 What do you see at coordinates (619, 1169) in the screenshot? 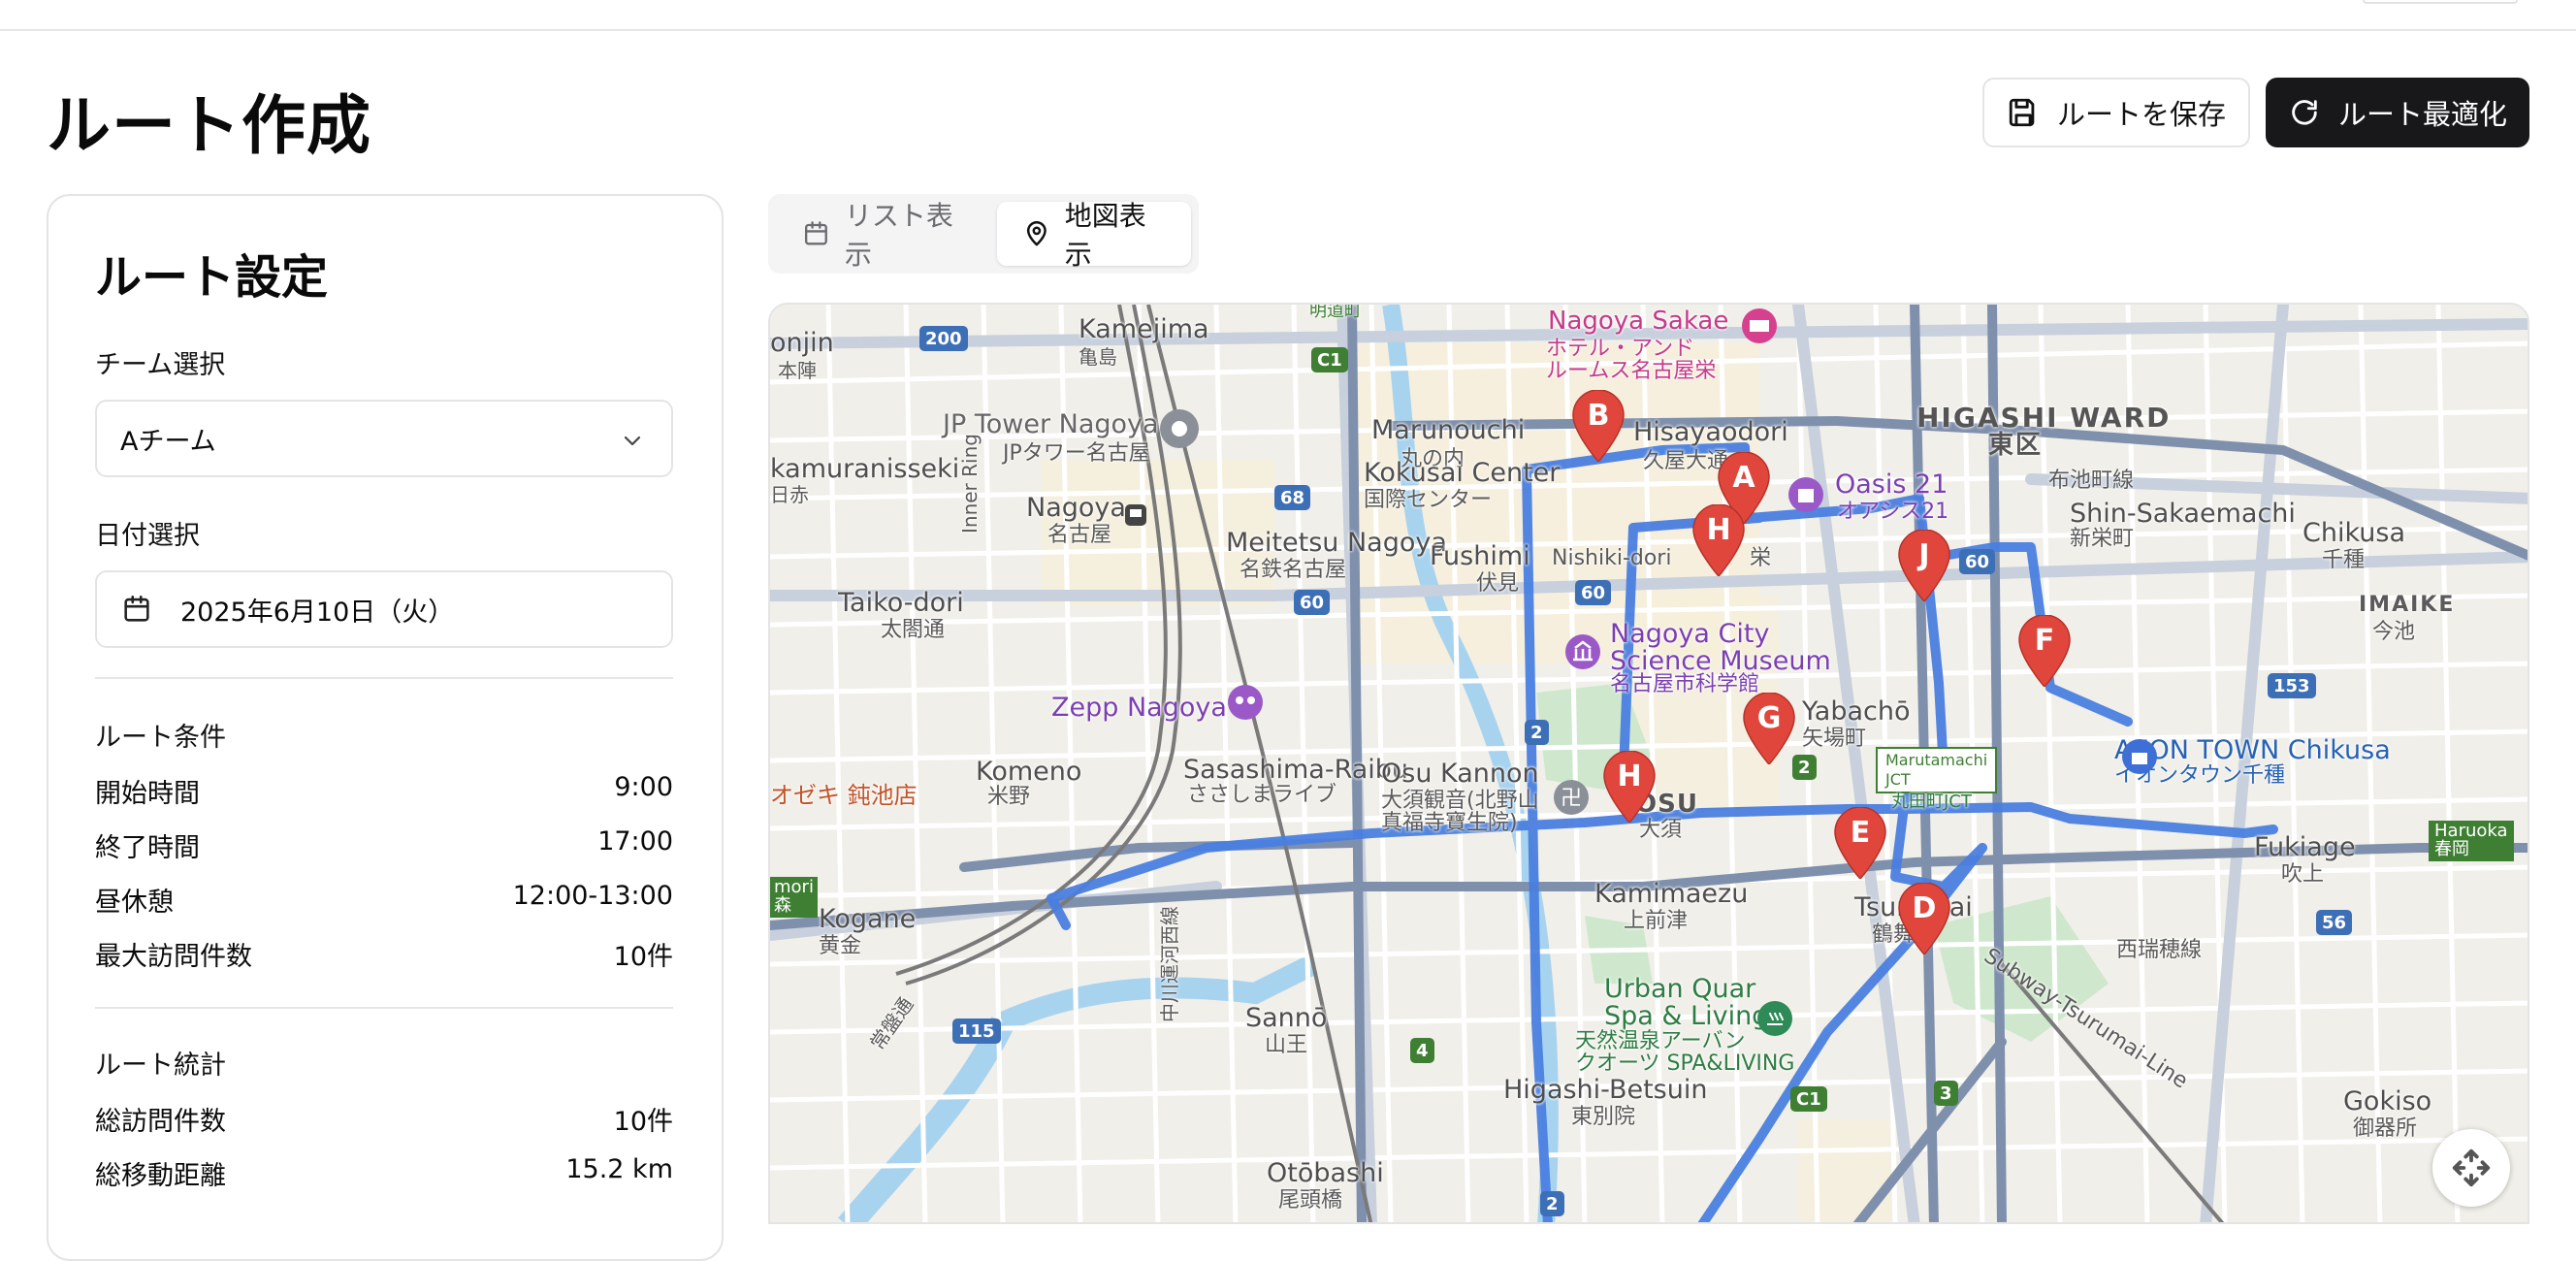
I see `stat-value: 15.2 km` at bounding box center [619, 1169].